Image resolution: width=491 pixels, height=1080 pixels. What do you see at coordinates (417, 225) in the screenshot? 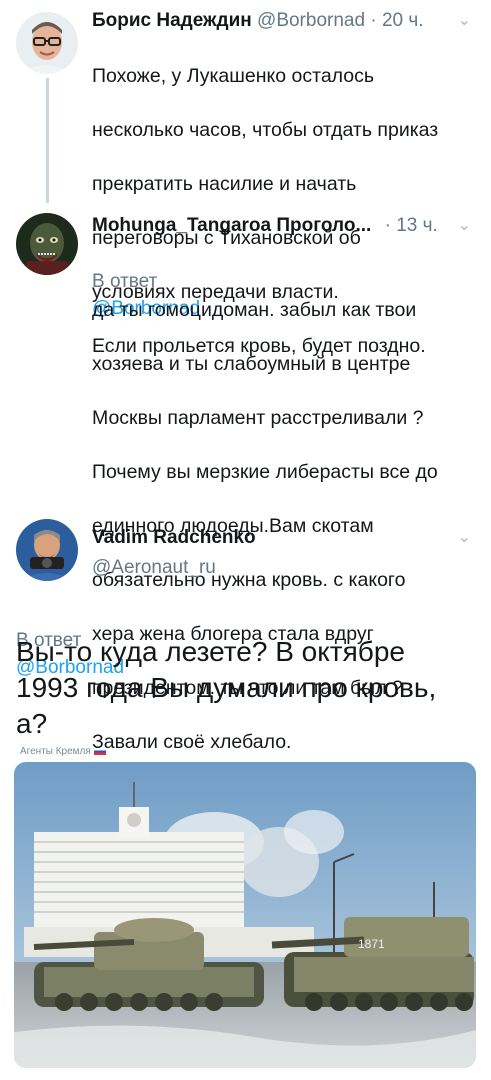
I see `timestamp: 13 ч.` at bounding box center [417, 225].